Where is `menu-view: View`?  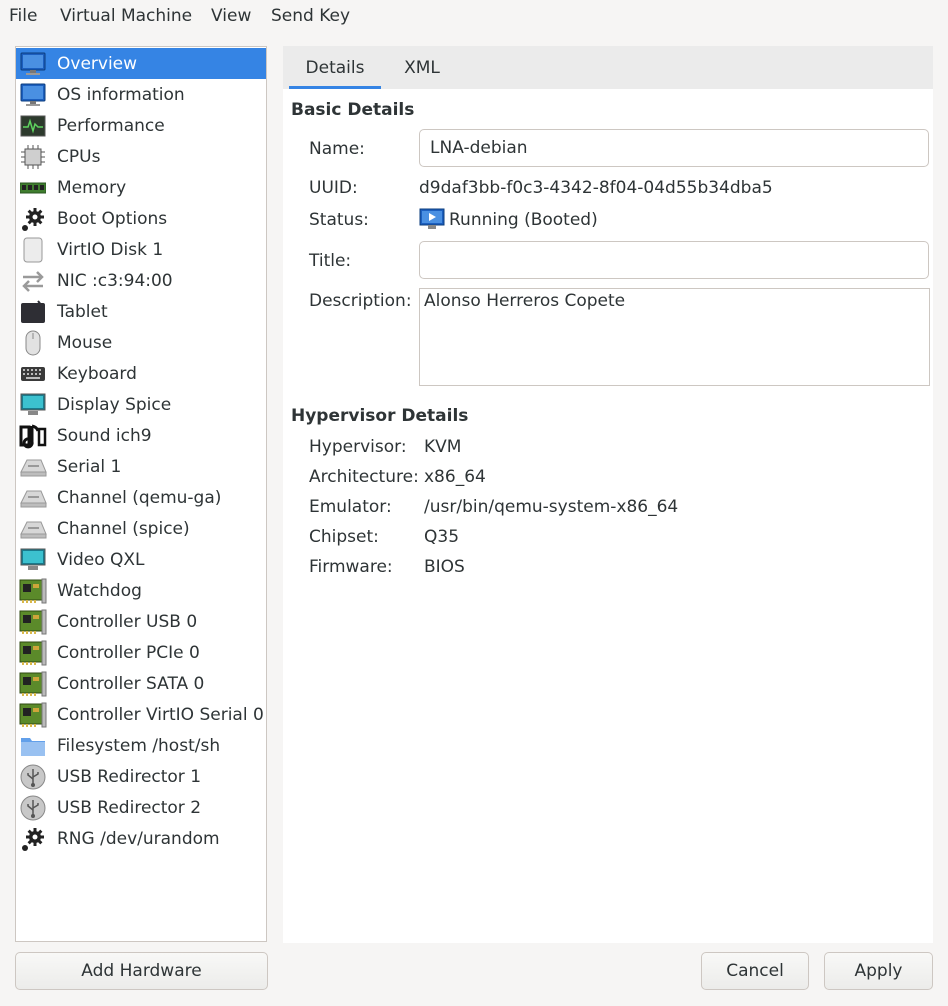
menu-view: View is located at coordinates (231, 16).